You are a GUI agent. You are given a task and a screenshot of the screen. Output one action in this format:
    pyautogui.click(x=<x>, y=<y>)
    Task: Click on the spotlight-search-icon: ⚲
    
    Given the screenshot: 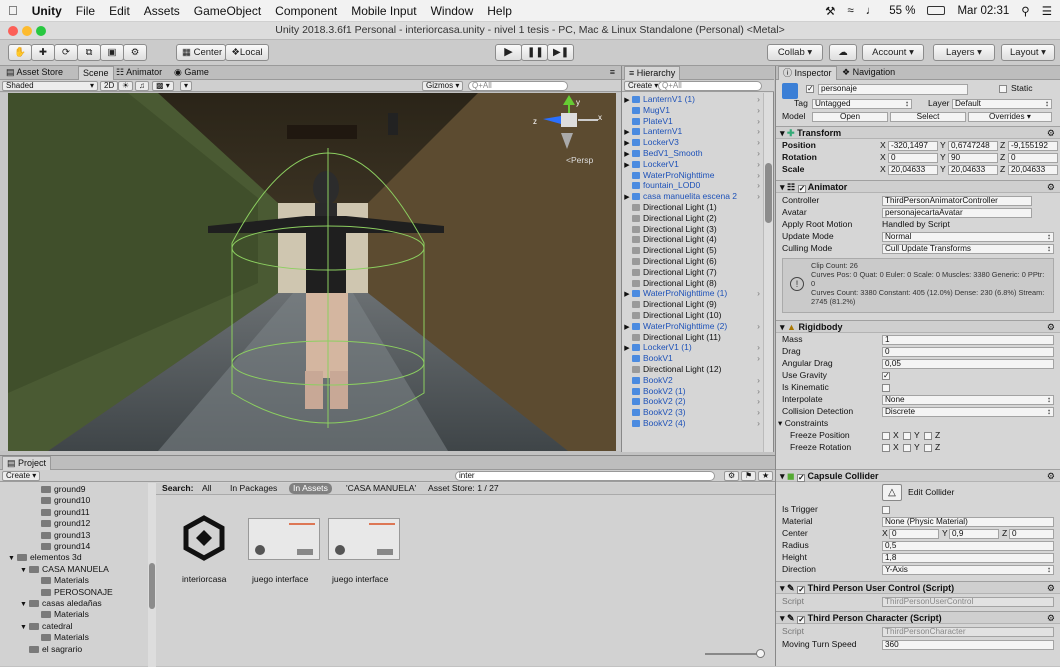 What is the action you would take?
    pyautogui.click(x=1025, y=11)
    